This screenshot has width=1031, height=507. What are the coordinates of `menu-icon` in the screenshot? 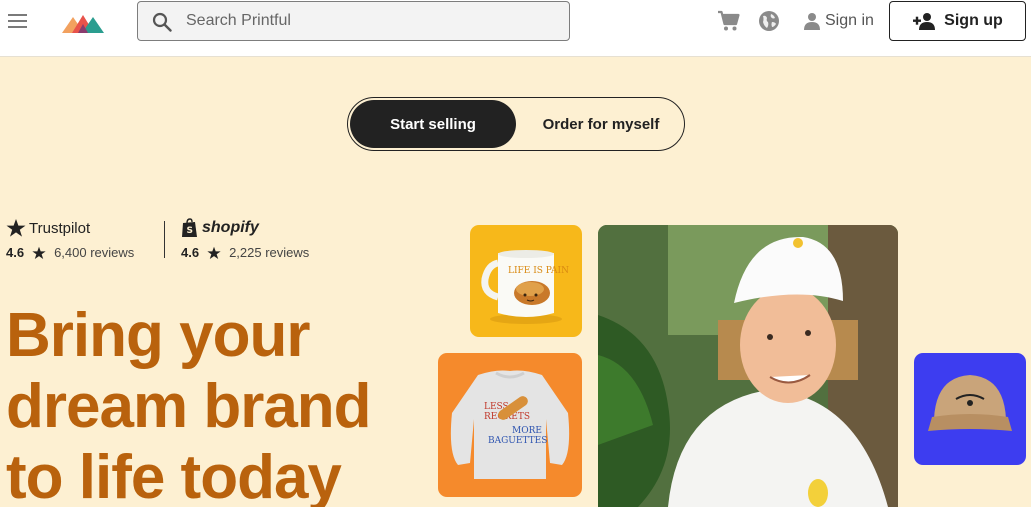 It's located at (19, 21).